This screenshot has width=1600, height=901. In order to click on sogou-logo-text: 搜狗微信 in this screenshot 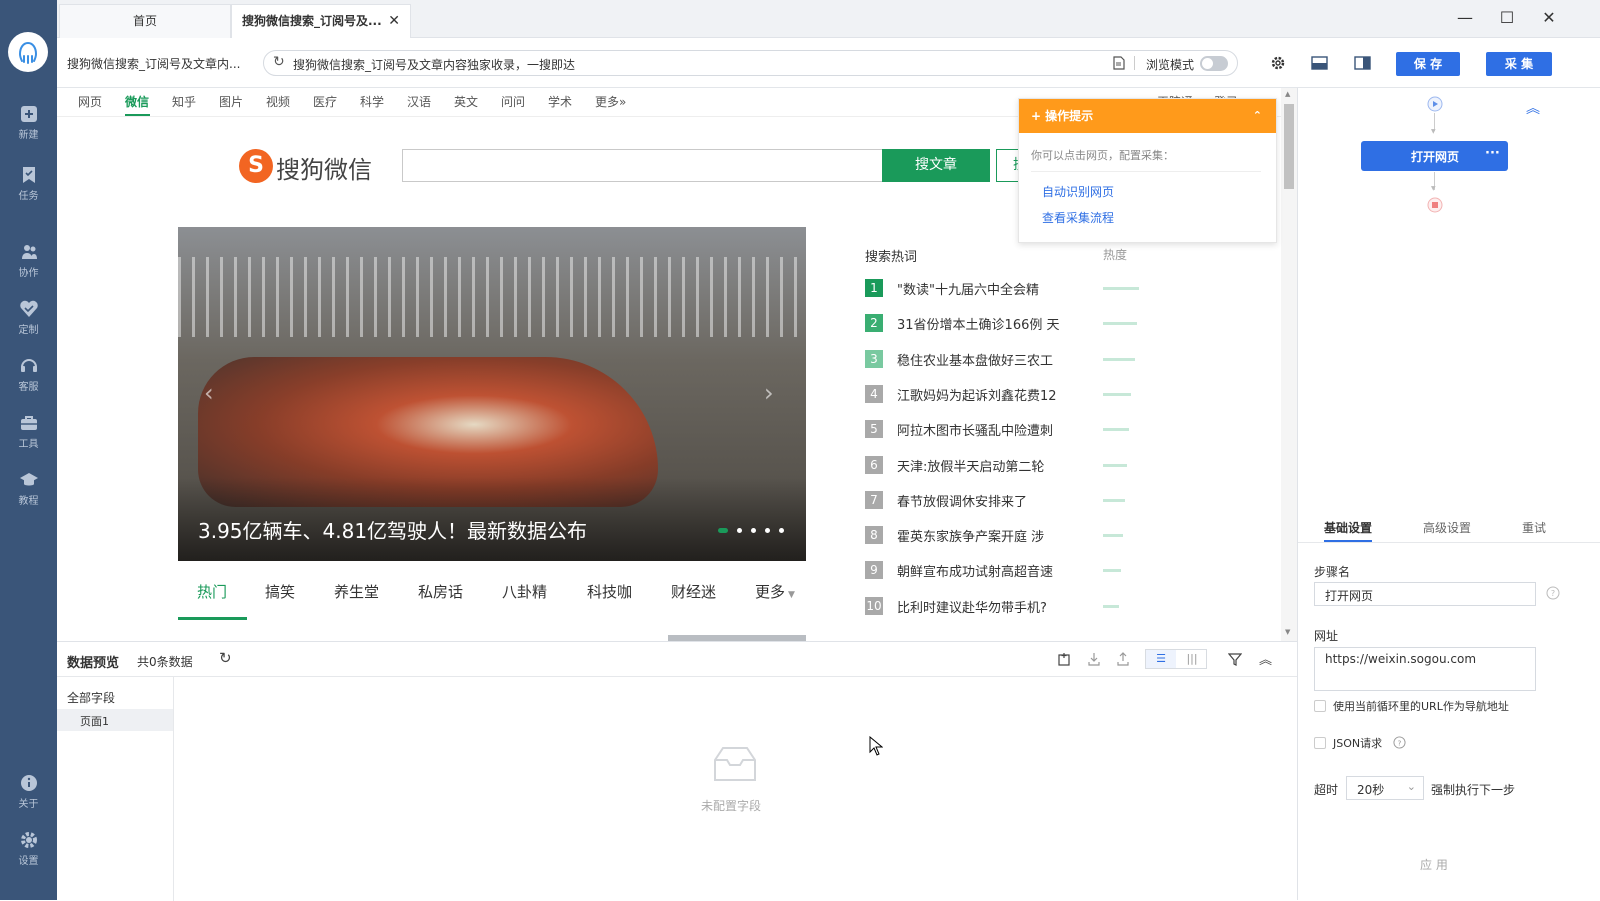, I will do `click(324, 167)`.